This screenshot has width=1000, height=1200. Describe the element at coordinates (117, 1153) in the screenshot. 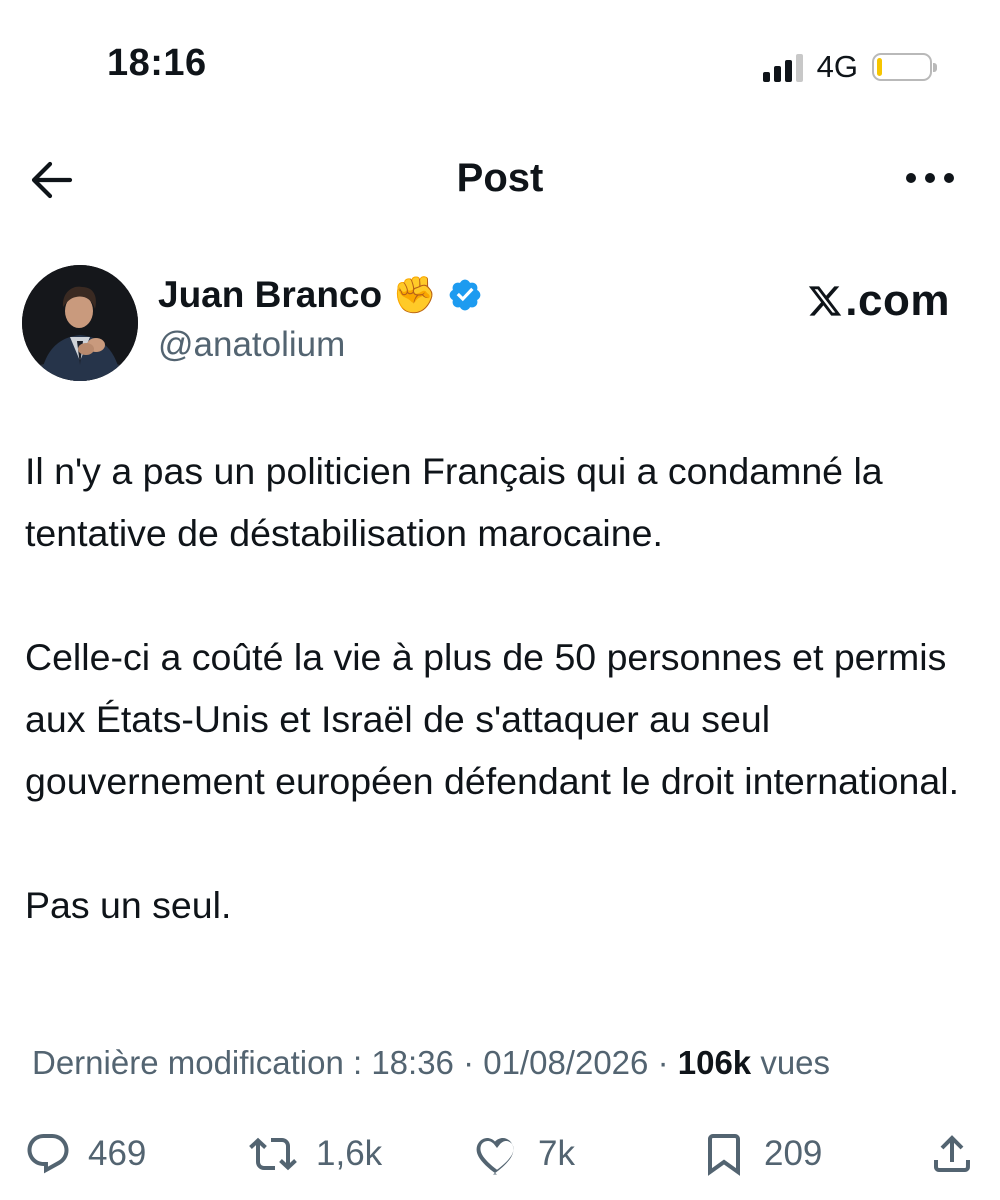

I see `reply-count: 469` at that location.